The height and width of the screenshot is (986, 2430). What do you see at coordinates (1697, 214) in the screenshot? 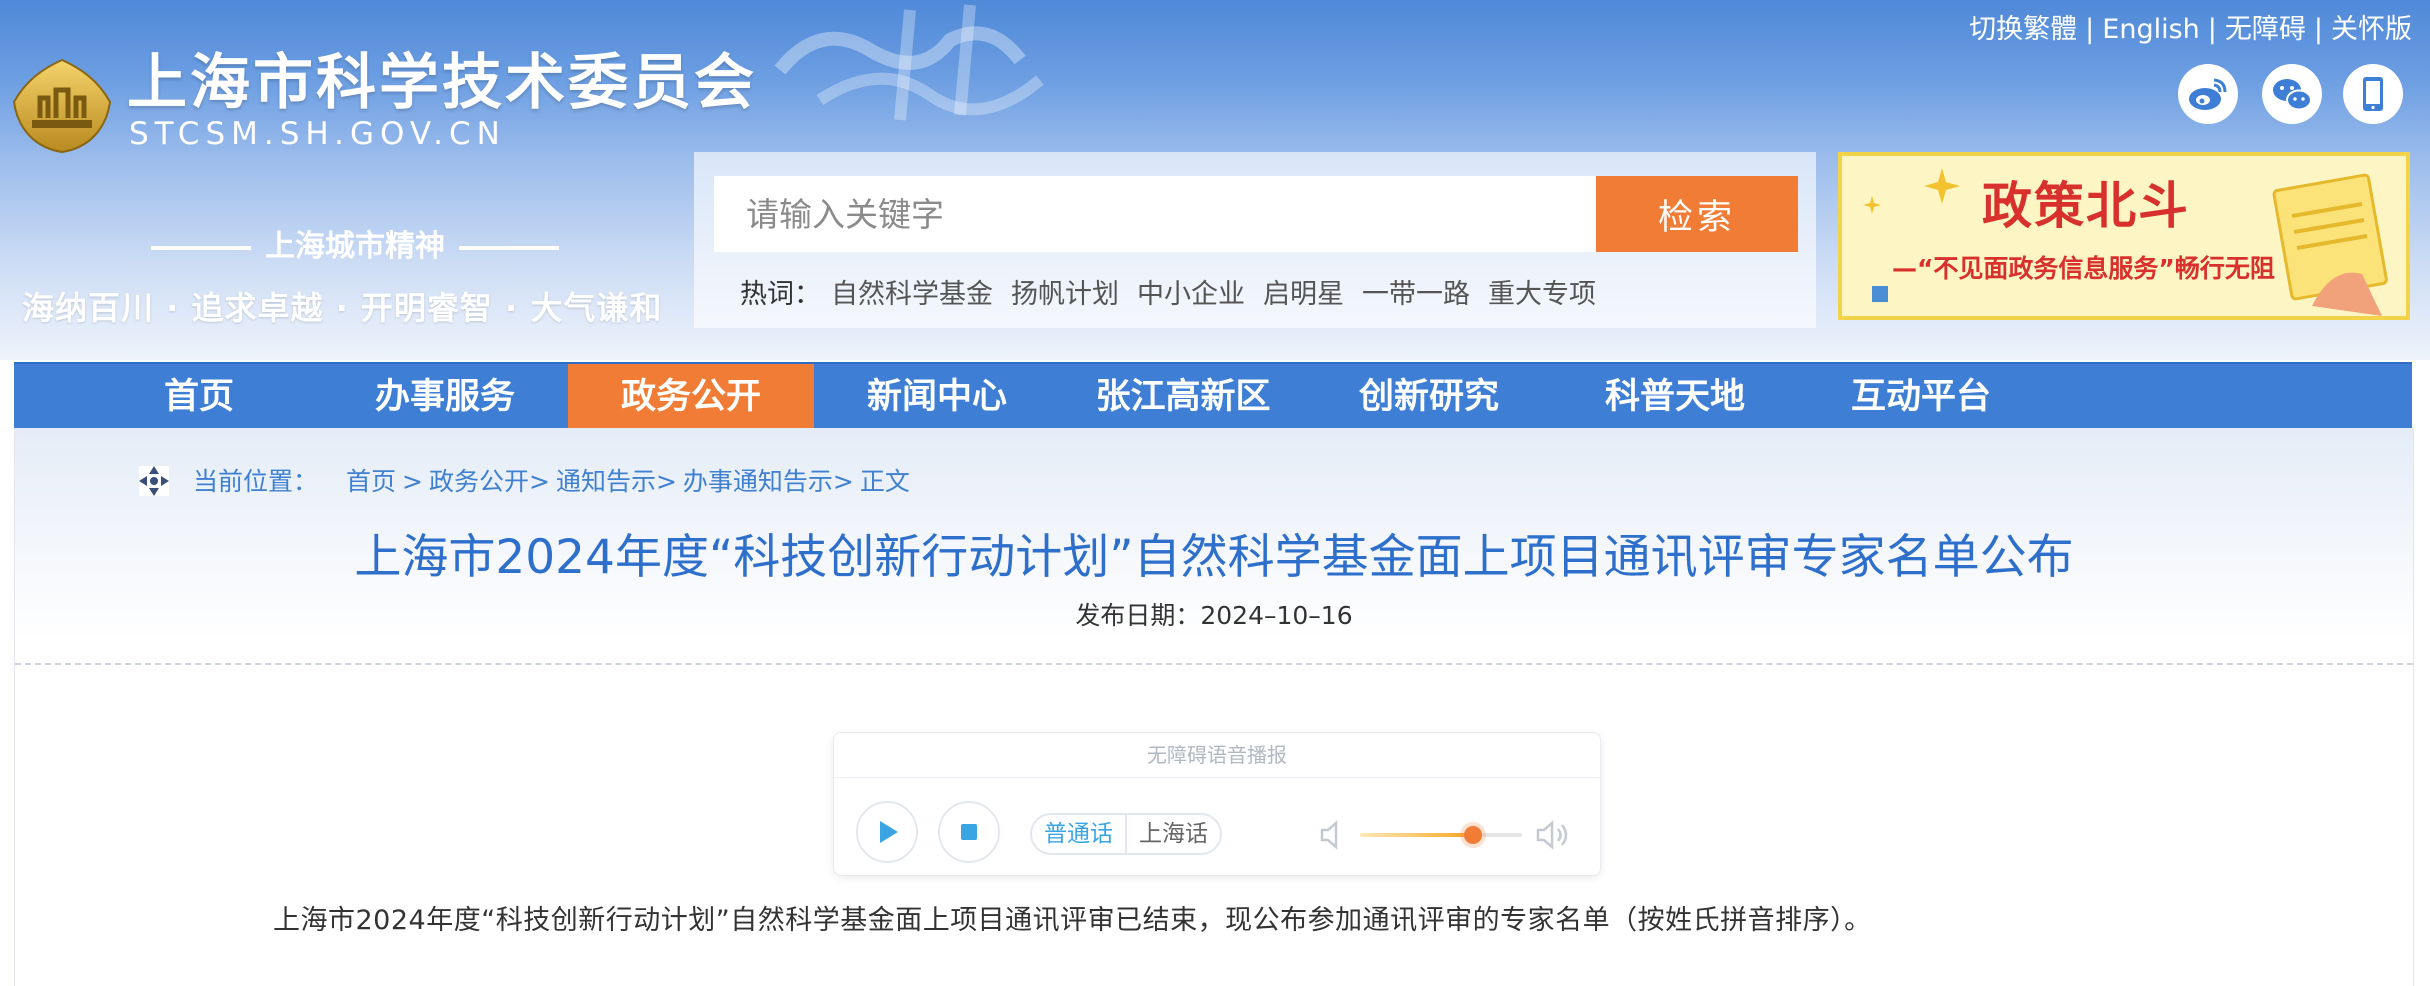
I see `search-button: 检索` at bounding box center [1697, 214].